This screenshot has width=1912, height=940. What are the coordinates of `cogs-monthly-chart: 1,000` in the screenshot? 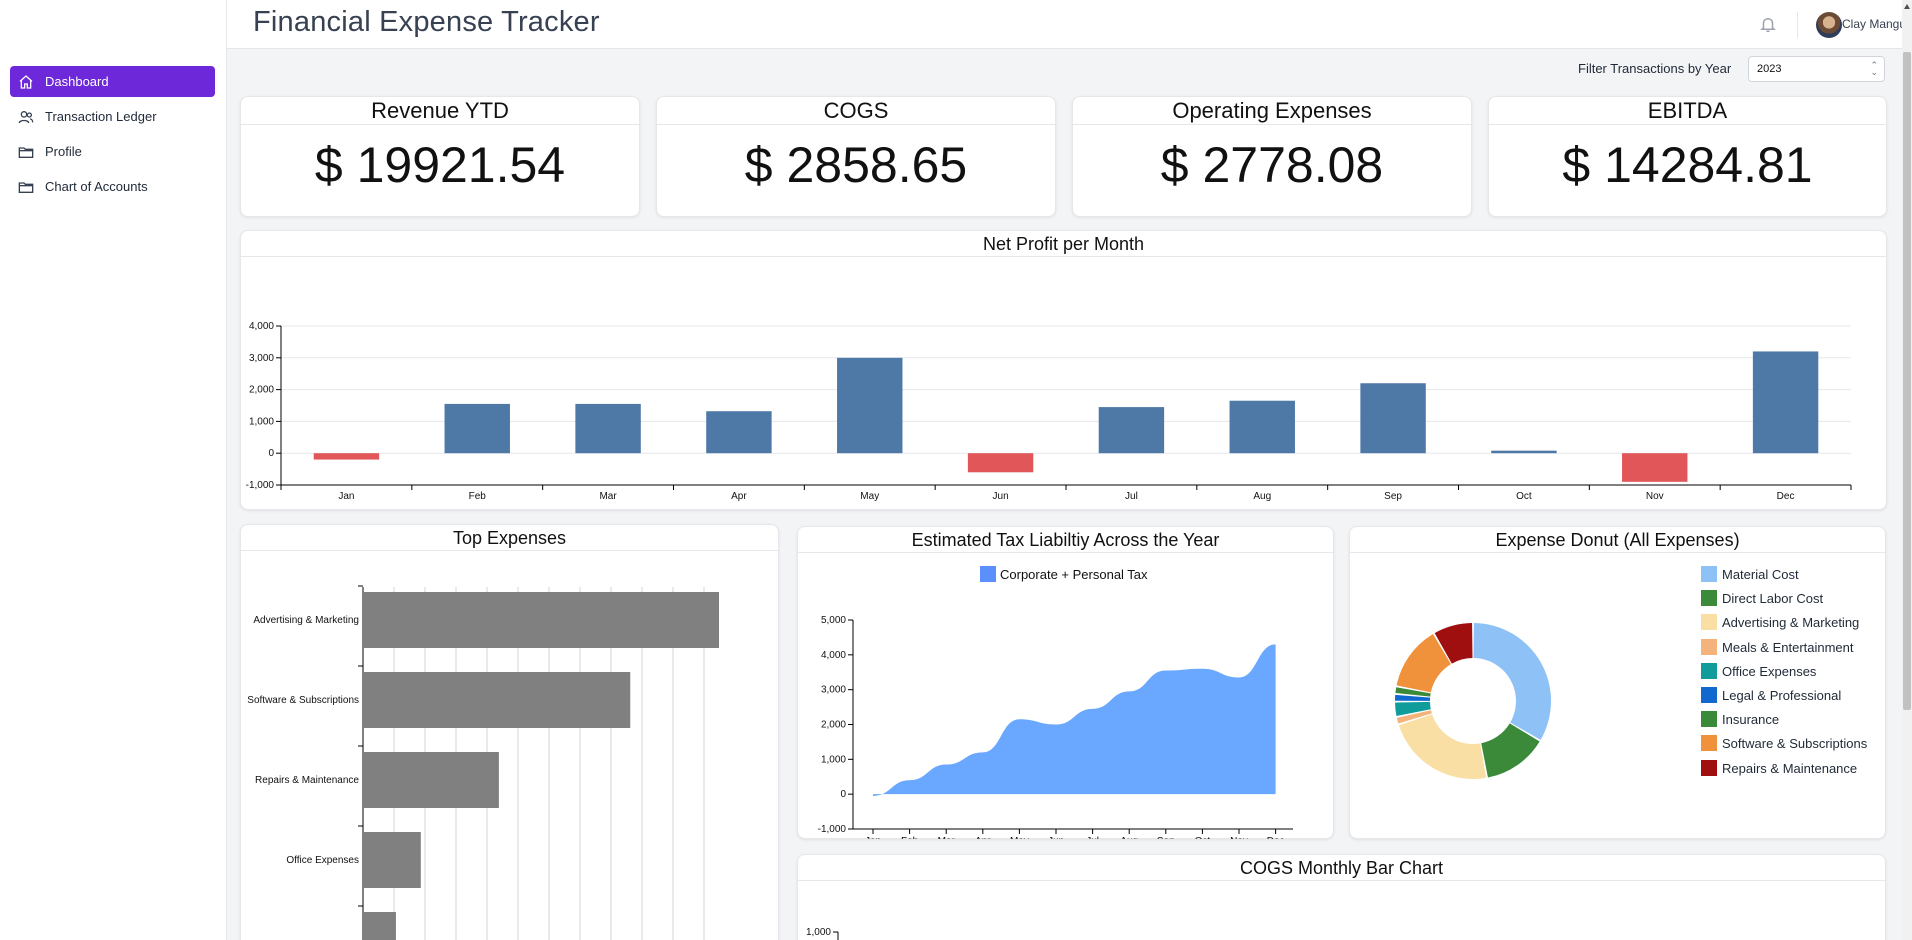 It's located at (822, 933).